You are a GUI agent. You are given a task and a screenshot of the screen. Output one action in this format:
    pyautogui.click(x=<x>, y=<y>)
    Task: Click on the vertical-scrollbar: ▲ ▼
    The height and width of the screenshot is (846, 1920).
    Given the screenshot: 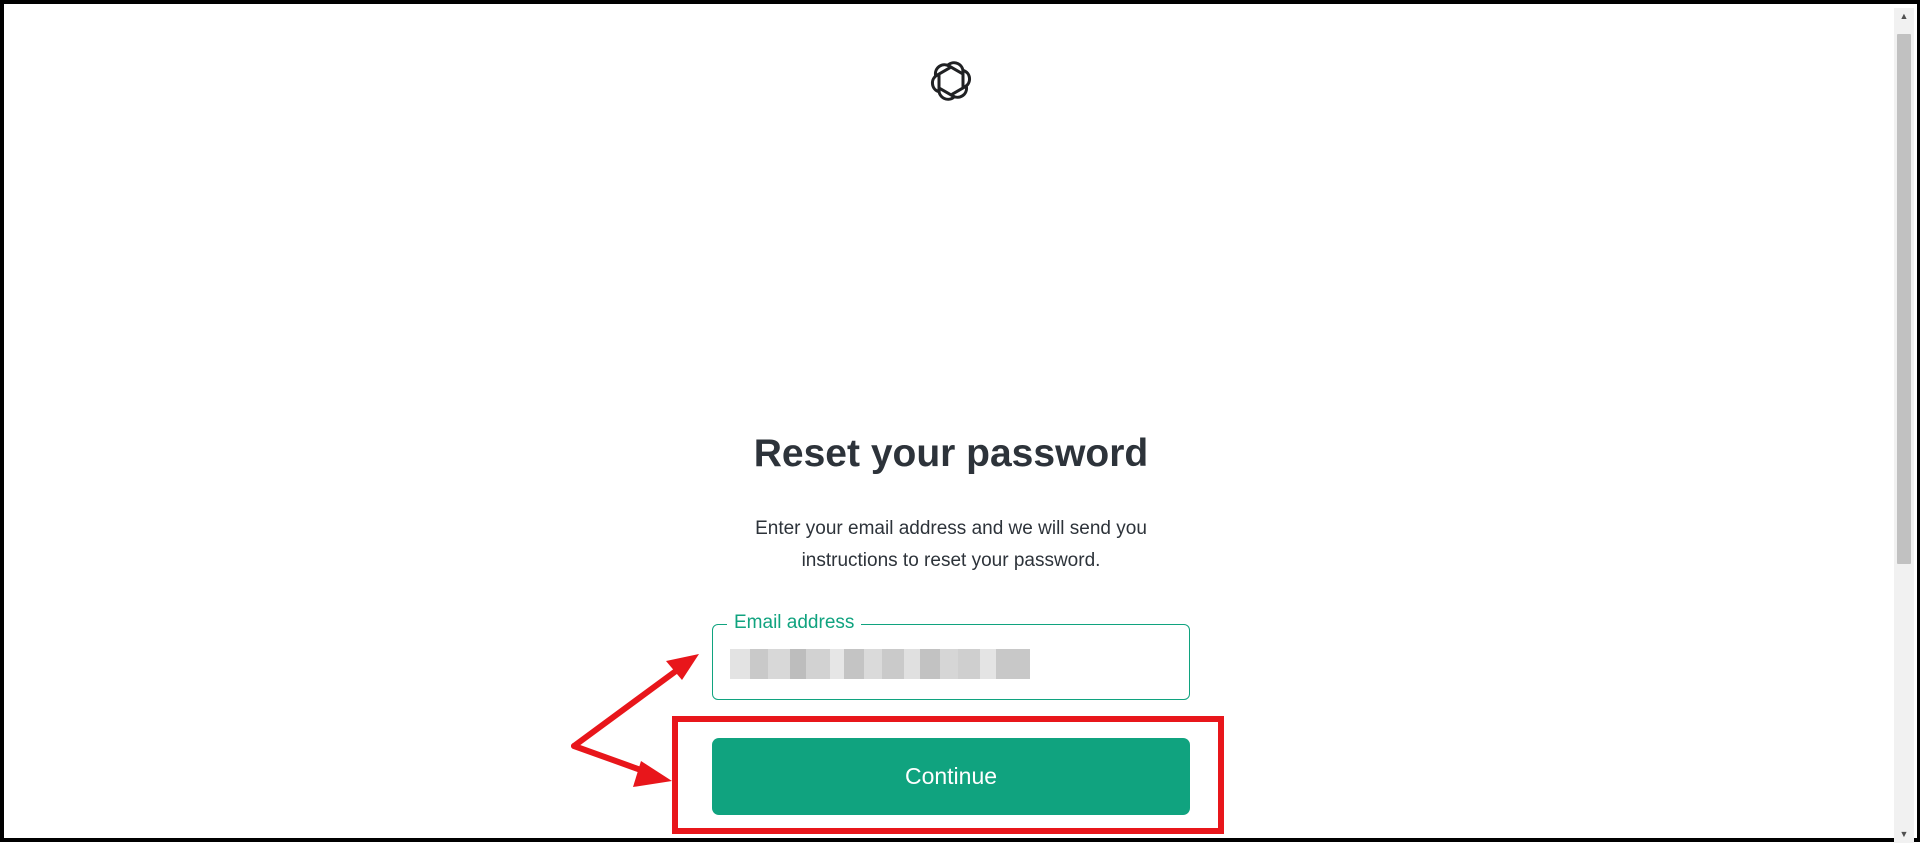 What is the action you would take?
    pyautogui.click(x=1904, y=425)
    